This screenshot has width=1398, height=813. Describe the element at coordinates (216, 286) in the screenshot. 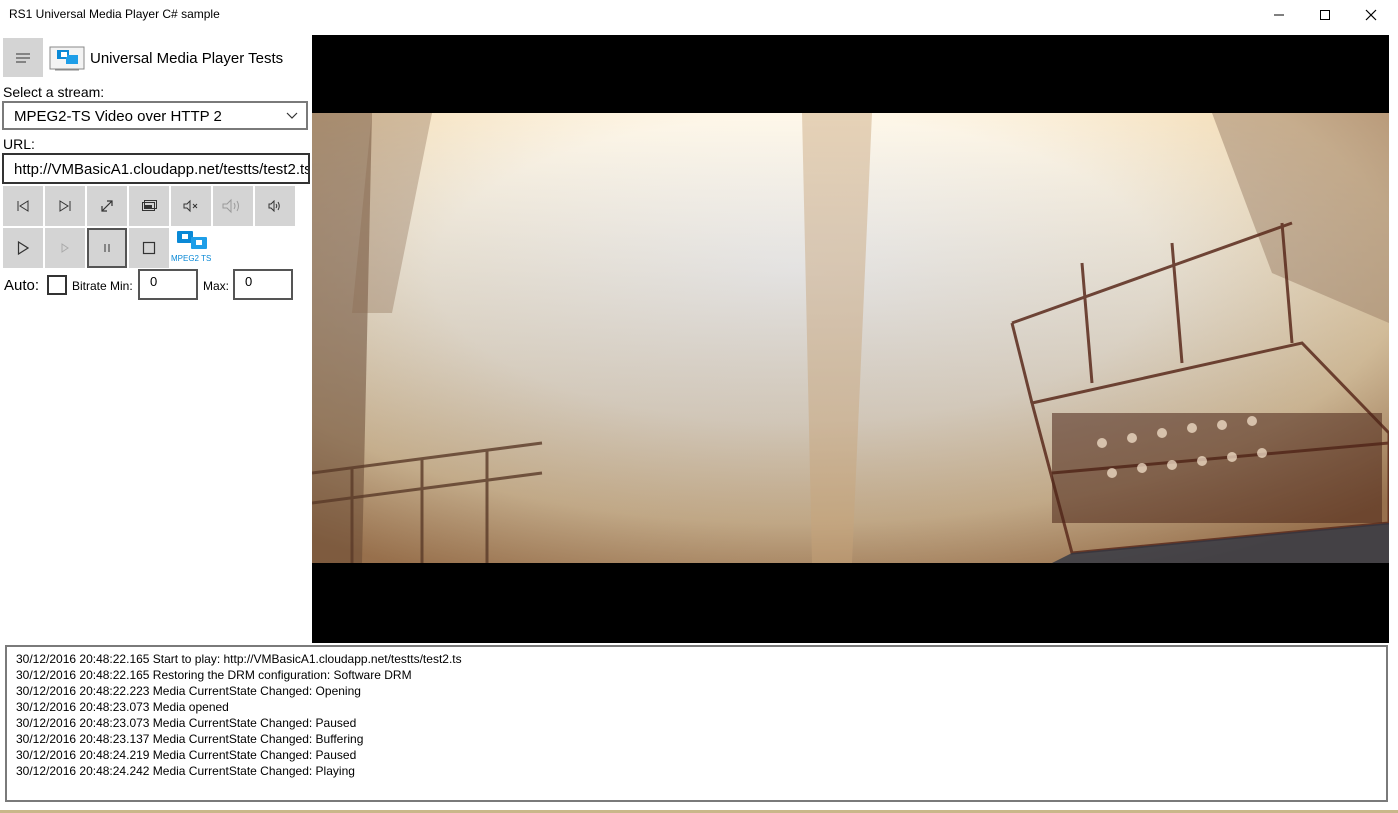

I see `bitrate-max-label: Max:` at that location.